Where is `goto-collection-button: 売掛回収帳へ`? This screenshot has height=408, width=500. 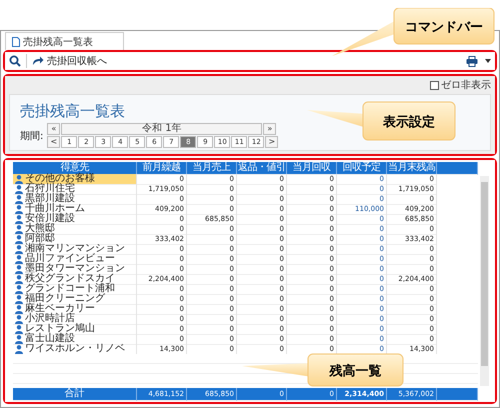 goto-collection-button: 売掛回収帳へ is located at coordinates (69, 61).